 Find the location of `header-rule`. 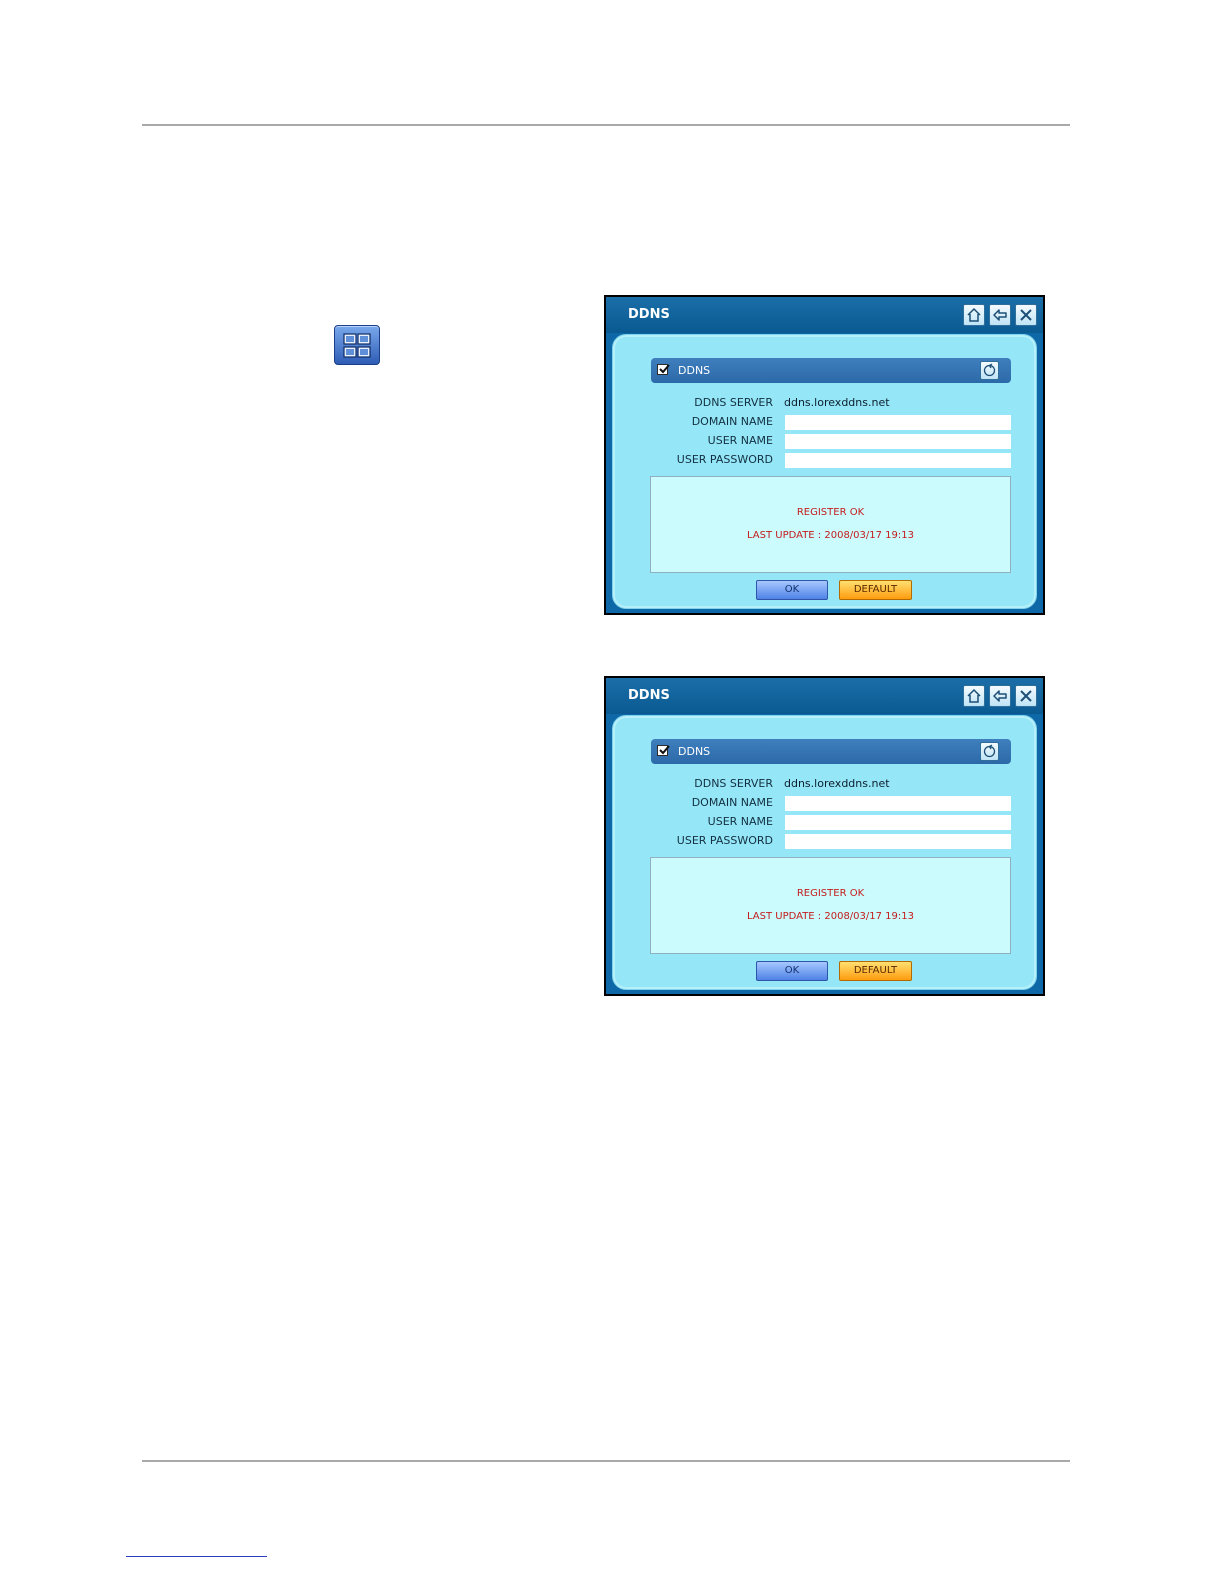

header-rule is located at coordinates (606, 125).